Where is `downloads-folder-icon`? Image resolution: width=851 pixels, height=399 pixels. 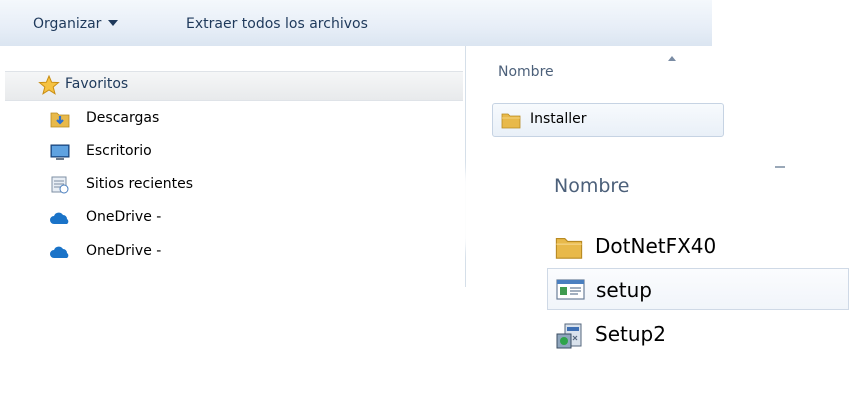
downloads-folder-icon is located at coordinates (60, 120).